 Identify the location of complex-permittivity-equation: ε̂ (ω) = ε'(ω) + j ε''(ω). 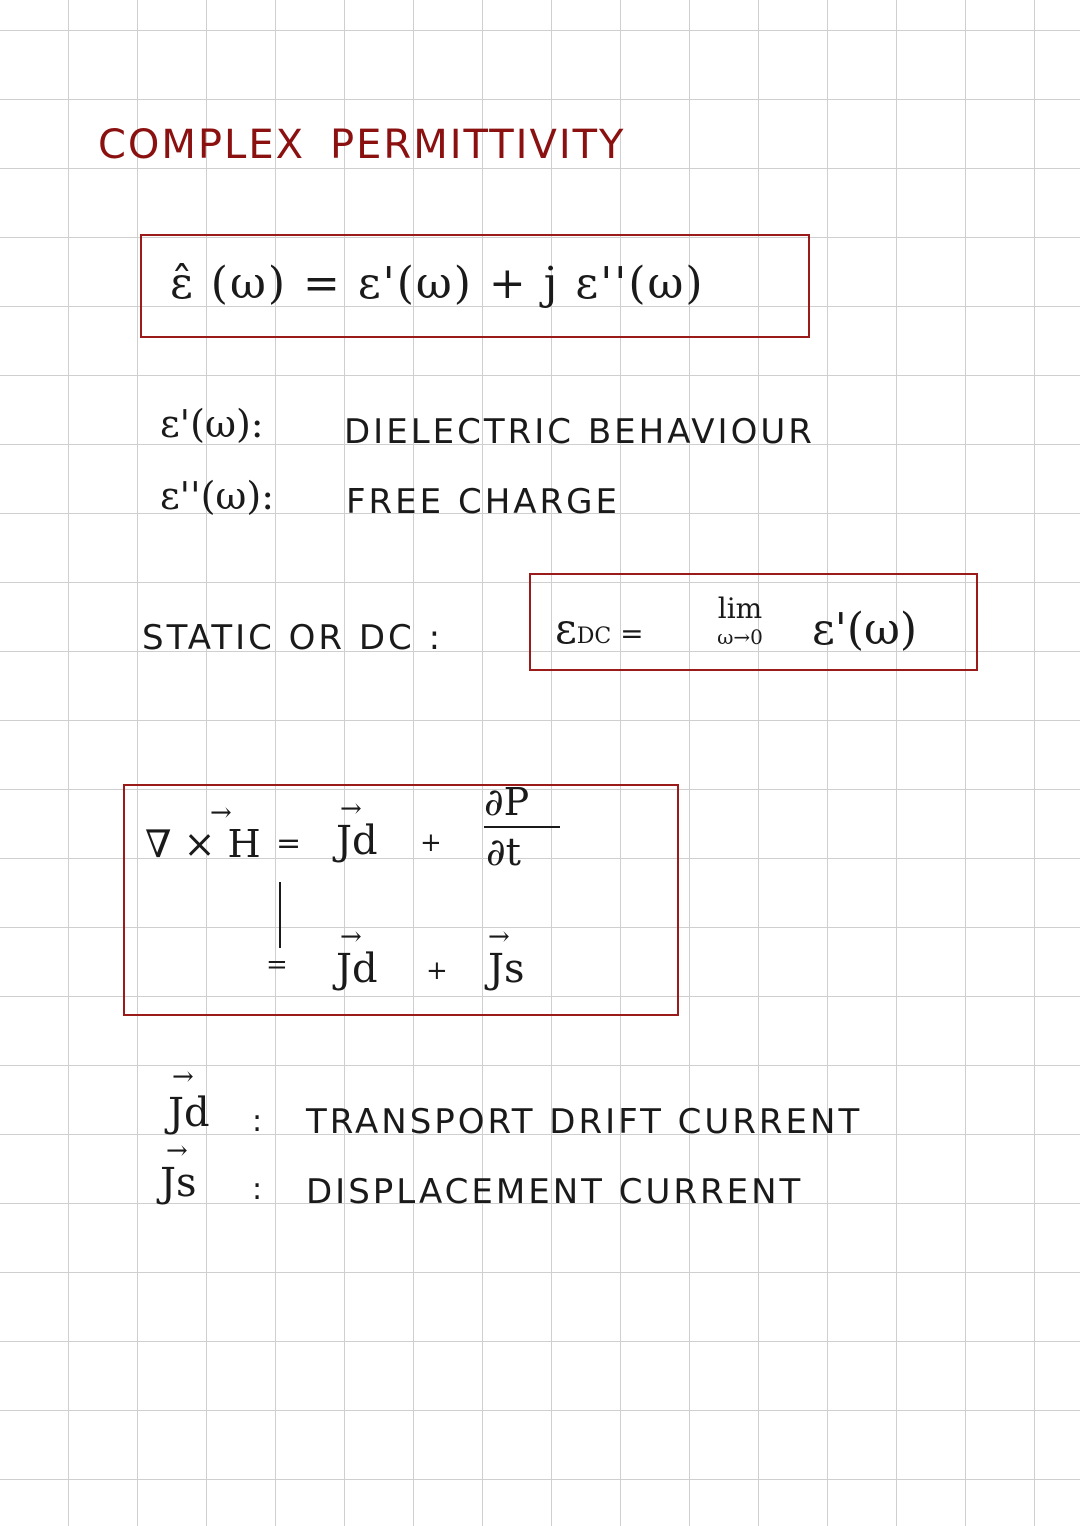
(437, 283).